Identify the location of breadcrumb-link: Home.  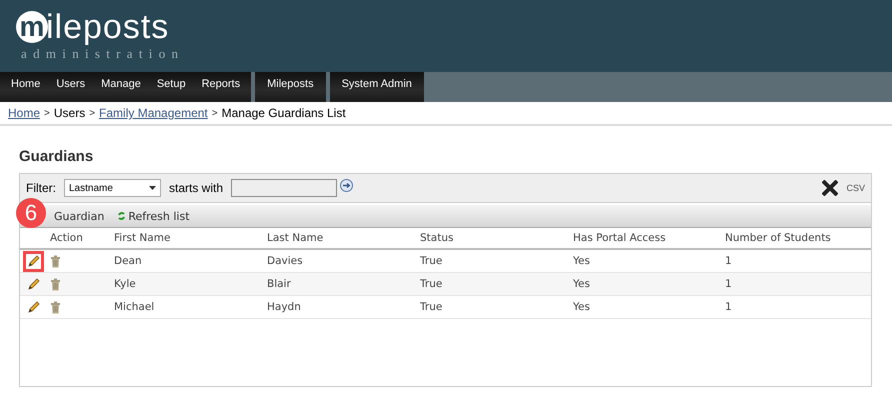
(24, 113).